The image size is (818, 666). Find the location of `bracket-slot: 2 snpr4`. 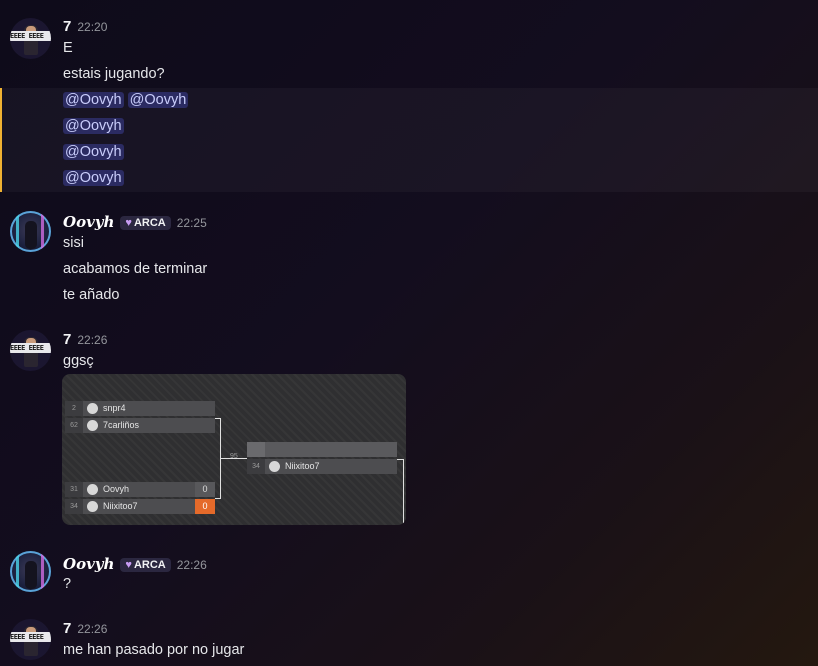

bracket-slot: 2 snpr4 is located at coordinates (140, 408).